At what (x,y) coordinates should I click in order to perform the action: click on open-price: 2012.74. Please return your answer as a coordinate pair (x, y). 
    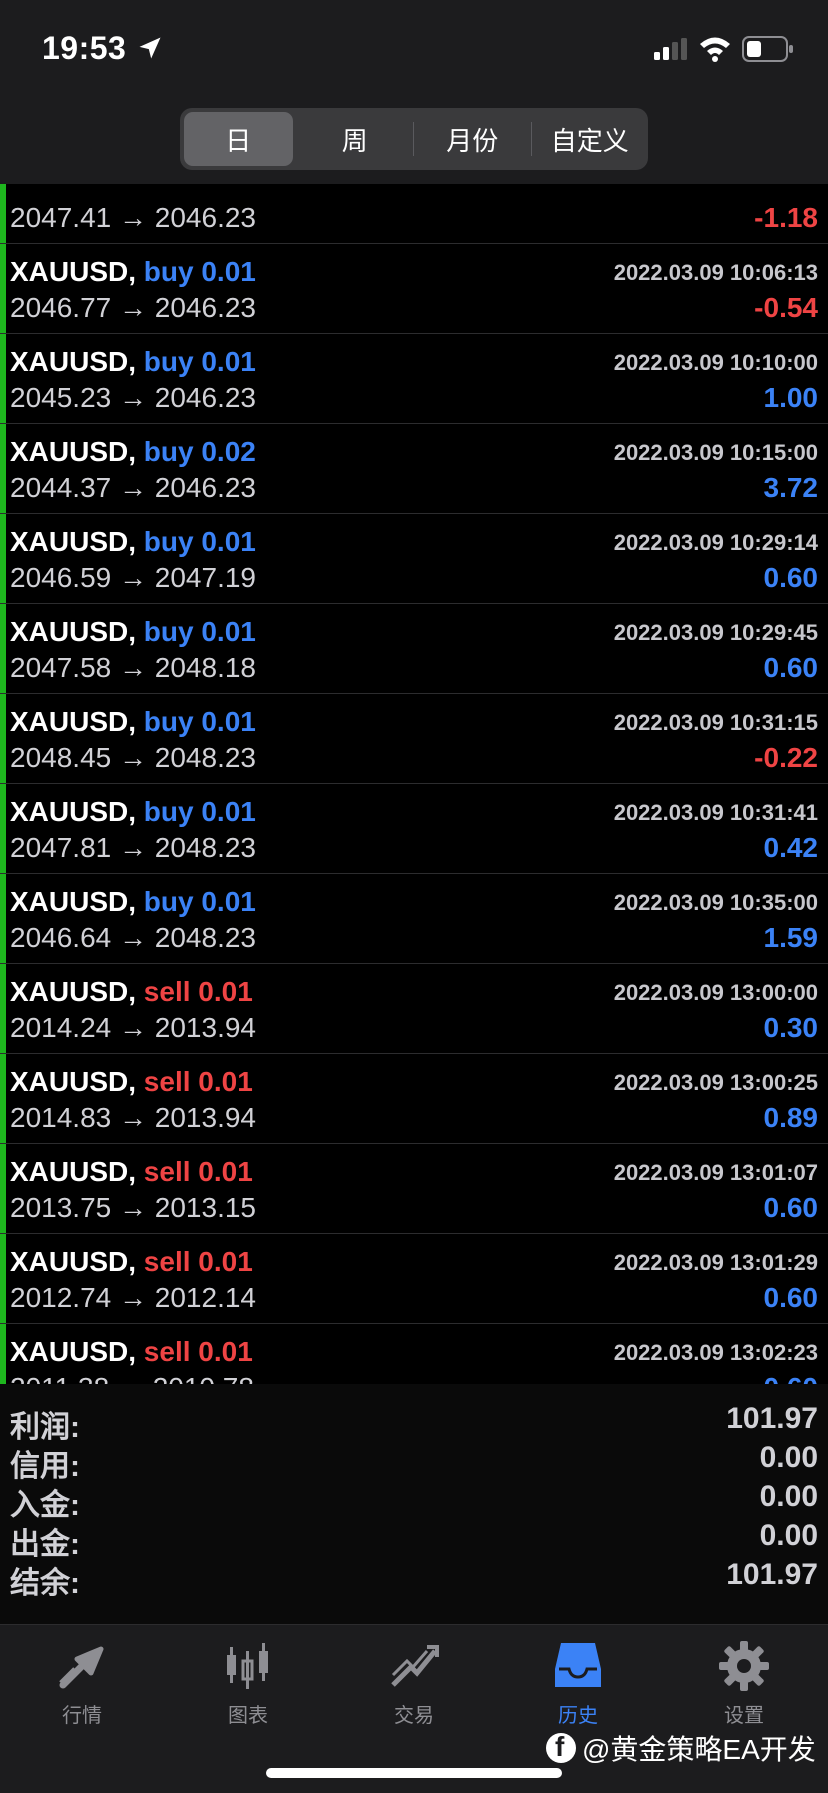
    Looking at the image, I should click on (61, 1297).